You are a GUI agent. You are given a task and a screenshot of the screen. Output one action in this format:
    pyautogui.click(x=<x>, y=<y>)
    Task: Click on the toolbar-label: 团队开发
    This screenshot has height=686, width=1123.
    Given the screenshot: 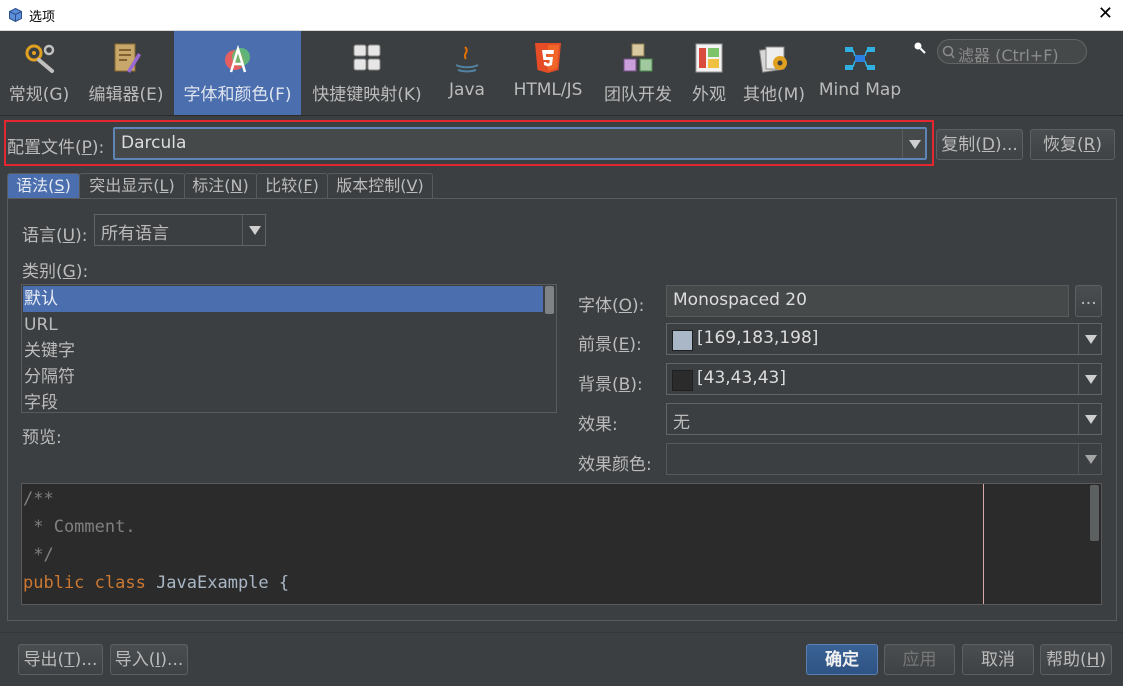 What is the action you would take?
    pyautogui.click(x=638, y=95)
    